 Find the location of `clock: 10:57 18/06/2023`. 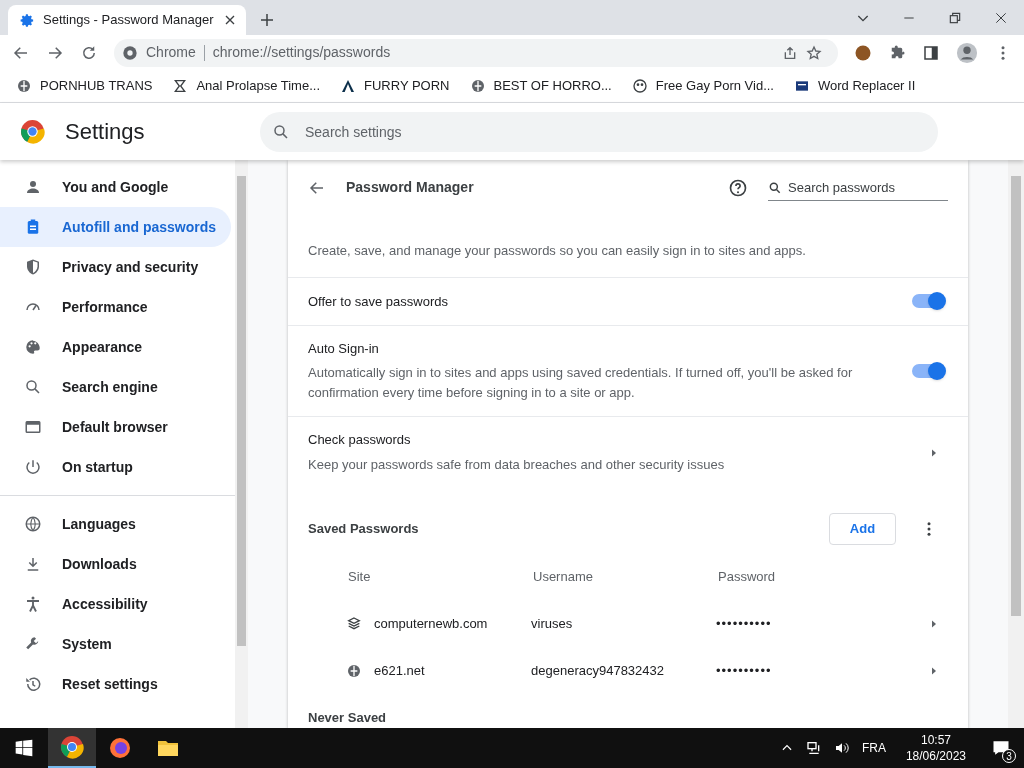

clock: 10:57 18/06/2023 is located at coordinates (935, 748).